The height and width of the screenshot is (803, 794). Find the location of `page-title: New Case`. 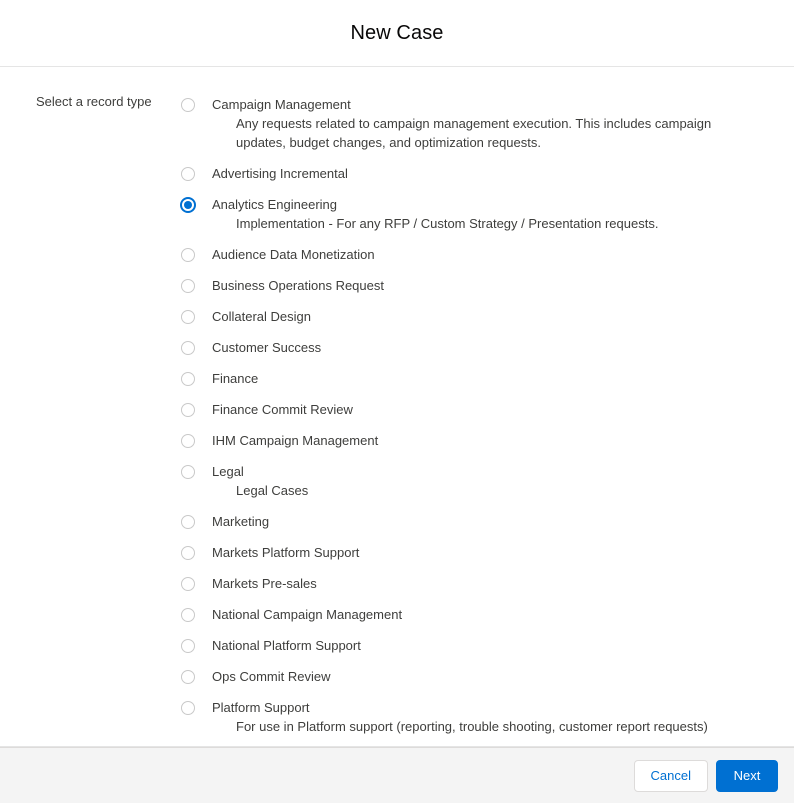

page-title: New Case is located at coordinates (397, 33).